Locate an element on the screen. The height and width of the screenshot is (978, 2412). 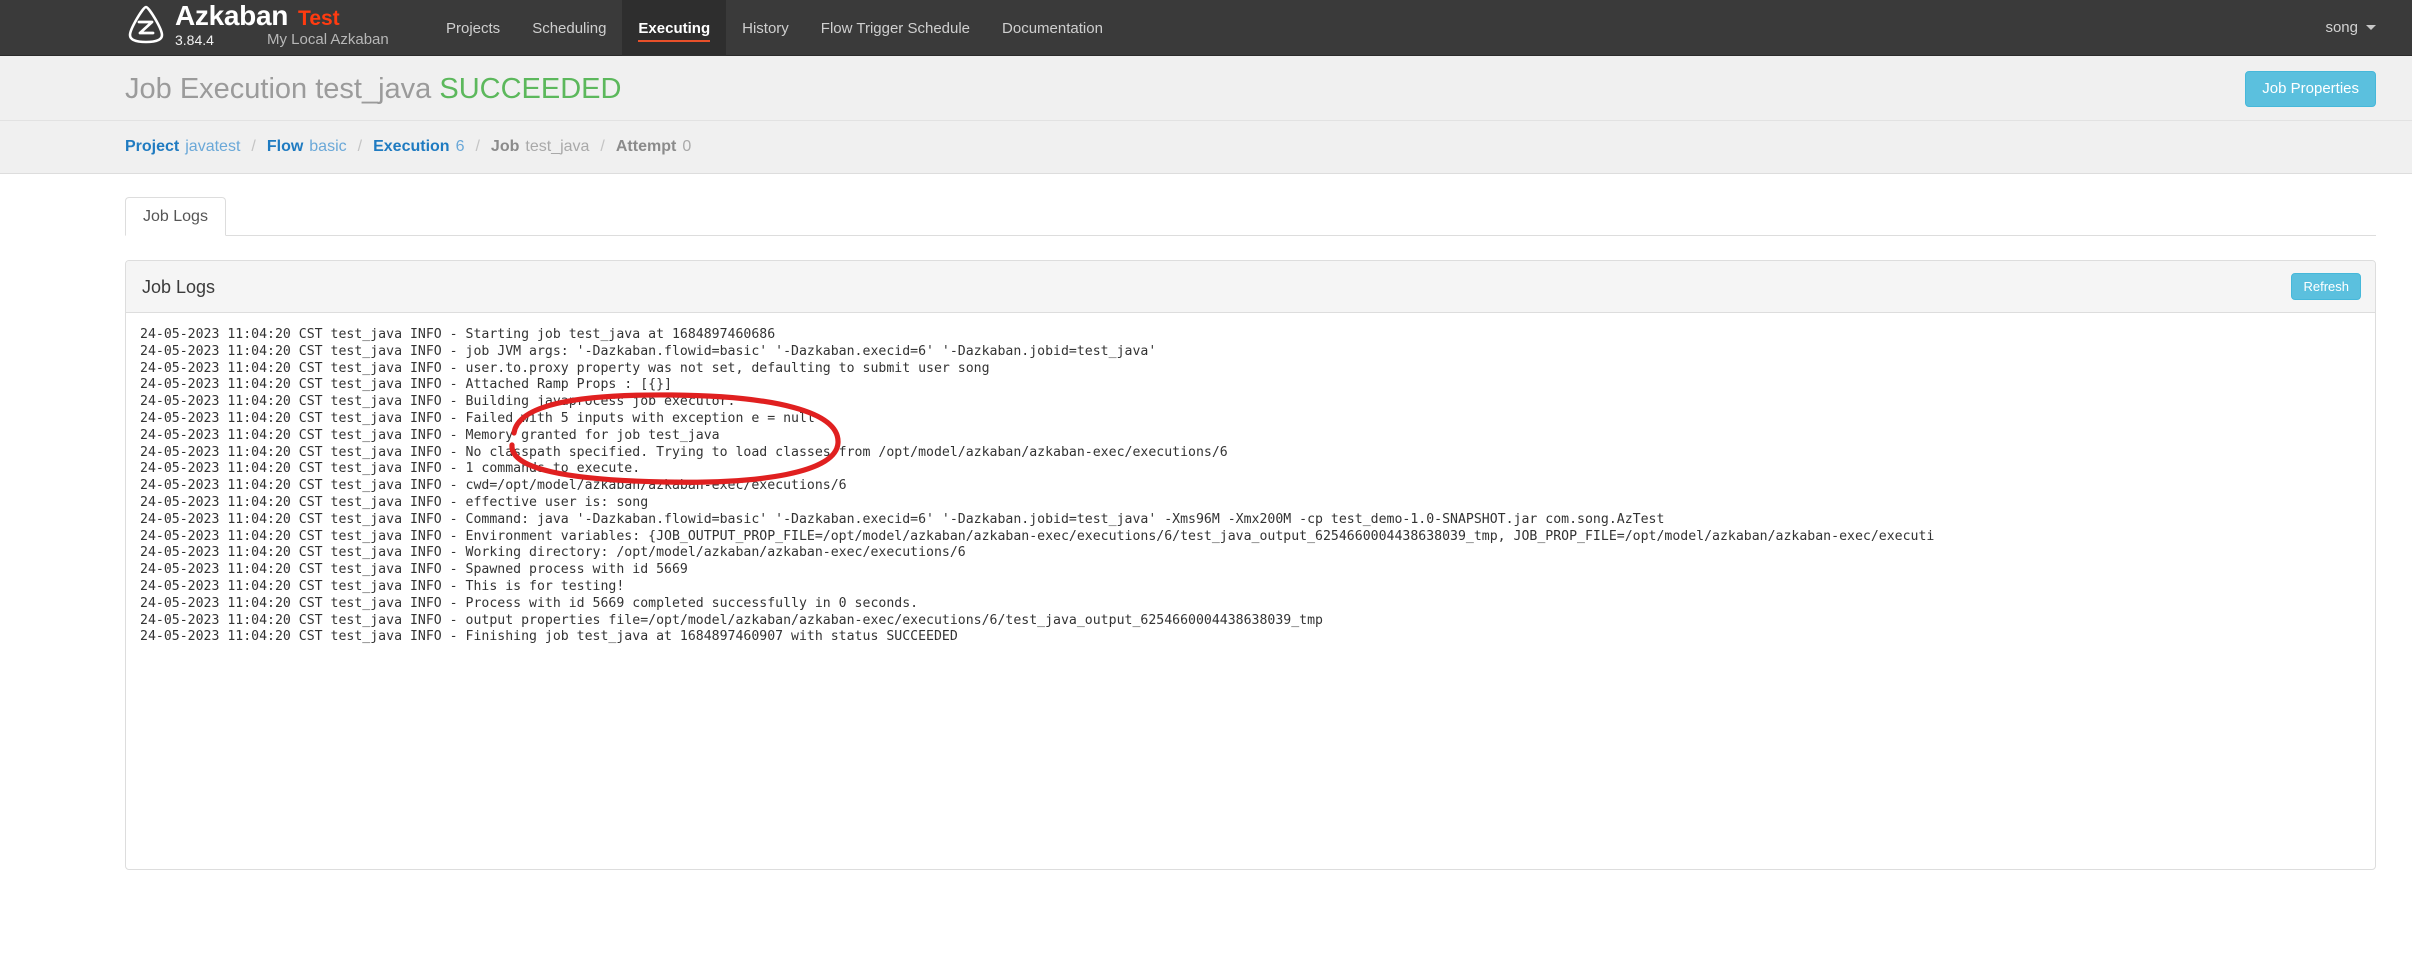
job-logs-panel-header: Job Logs Refresh is located at coordinates (1250, 287).